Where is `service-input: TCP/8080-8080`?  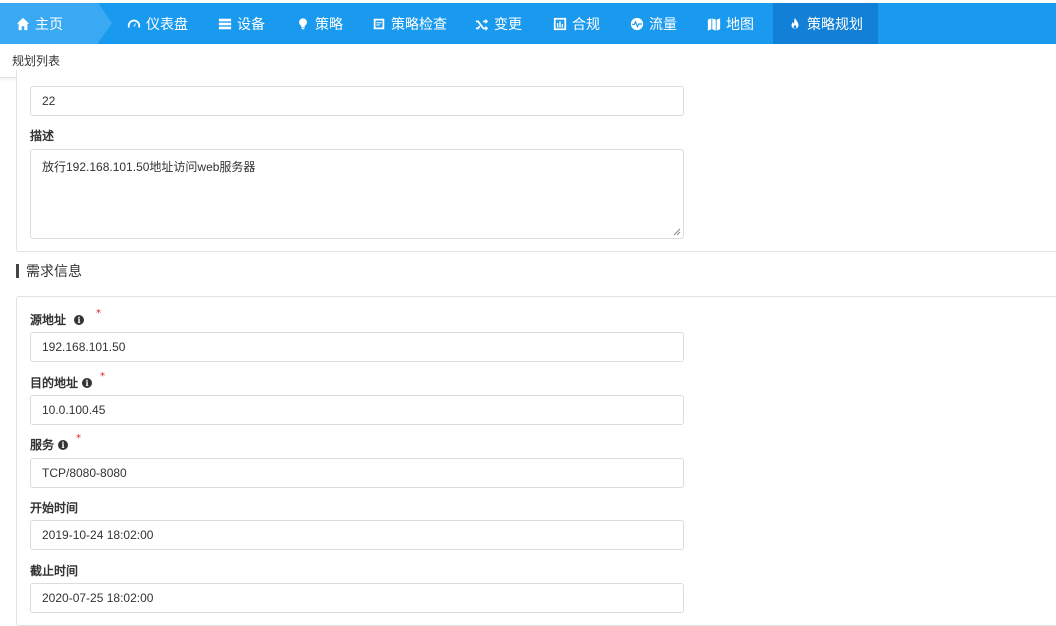
service-input: TCP/8080-8080 is located at coordinates (357, 473).